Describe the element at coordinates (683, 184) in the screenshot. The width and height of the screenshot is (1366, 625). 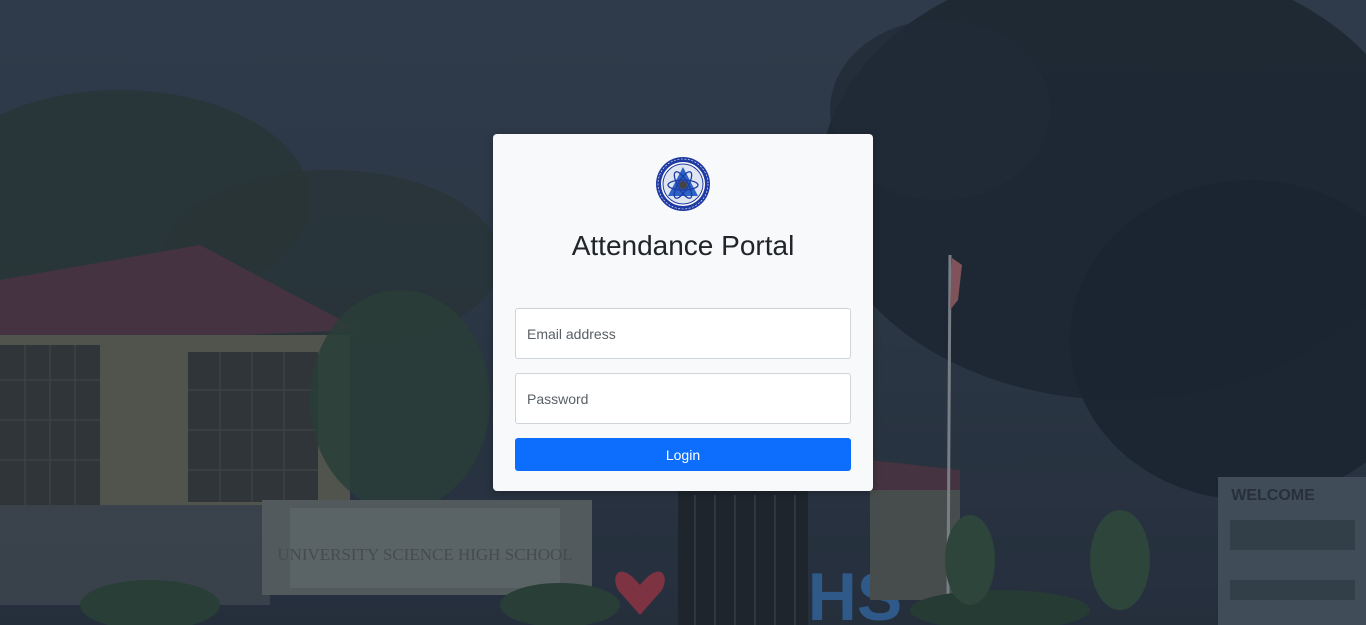
I see `school-seal-icon` at that location.